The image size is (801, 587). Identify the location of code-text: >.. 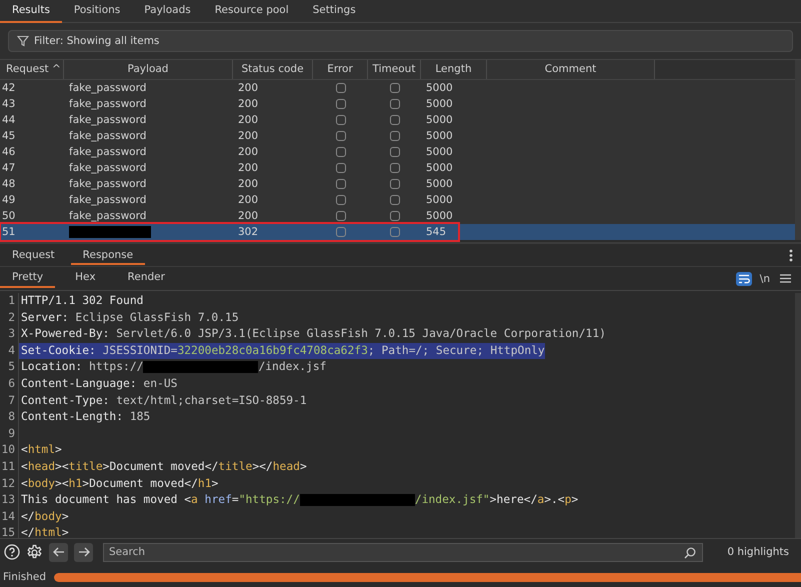
(551, 499).